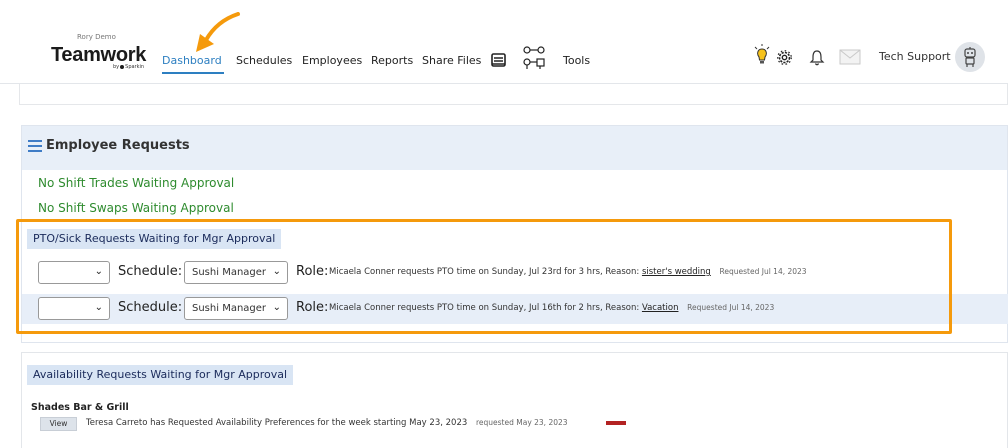 Image resolution: width=1008 pixels, height=448 pixels. What do you see at coordinates (521, 422) in the screenshot?
I see `availability-requested-date: requested May 23, 2023` at bounding box center [521, 422].